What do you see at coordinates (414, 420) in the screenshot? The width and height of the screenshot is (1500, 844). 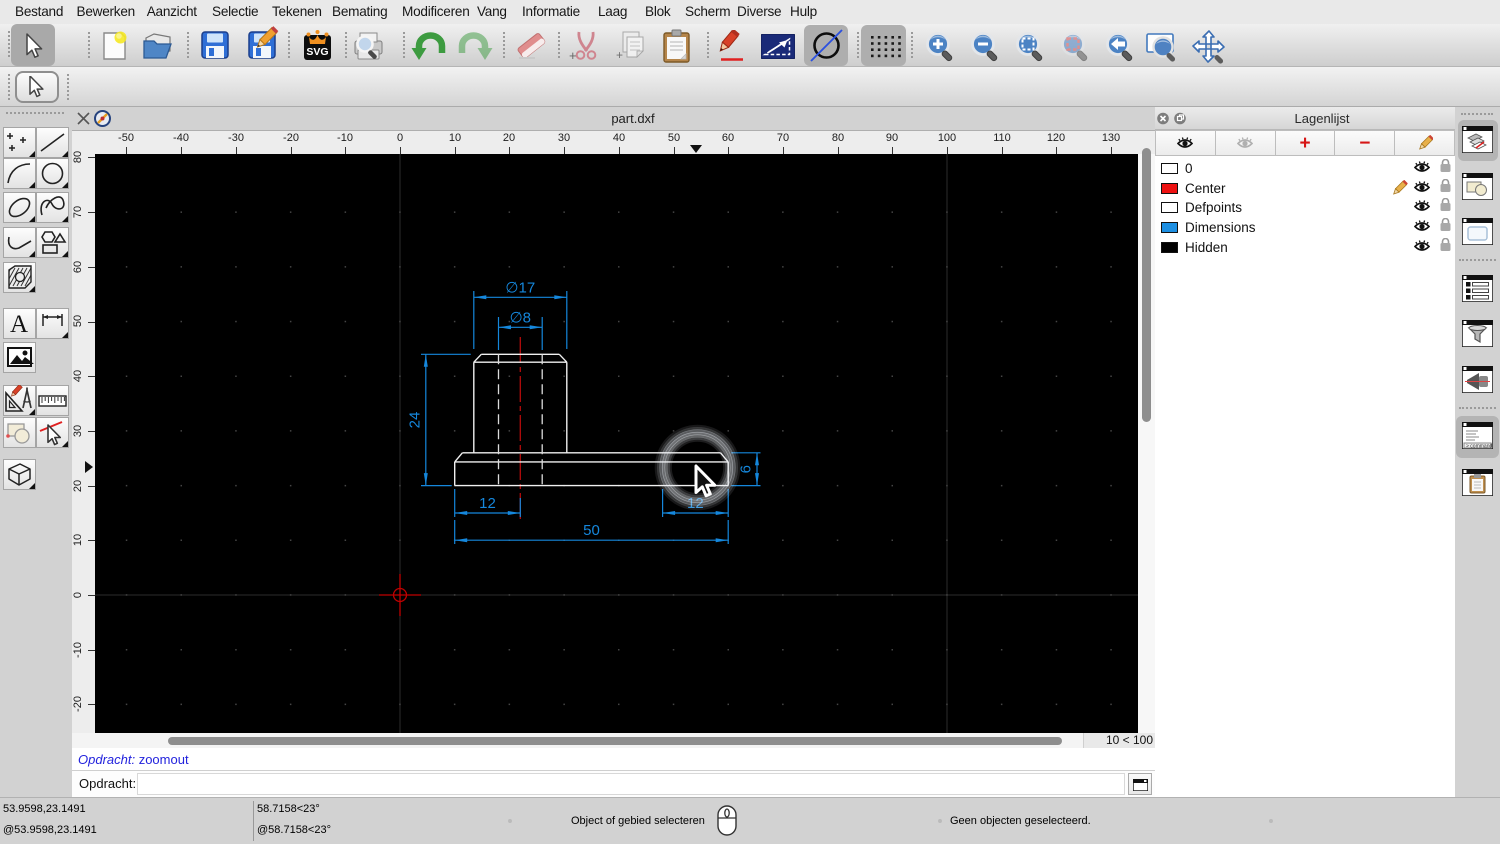 I see `svg-text: 24` at bounding box center [414, 420].